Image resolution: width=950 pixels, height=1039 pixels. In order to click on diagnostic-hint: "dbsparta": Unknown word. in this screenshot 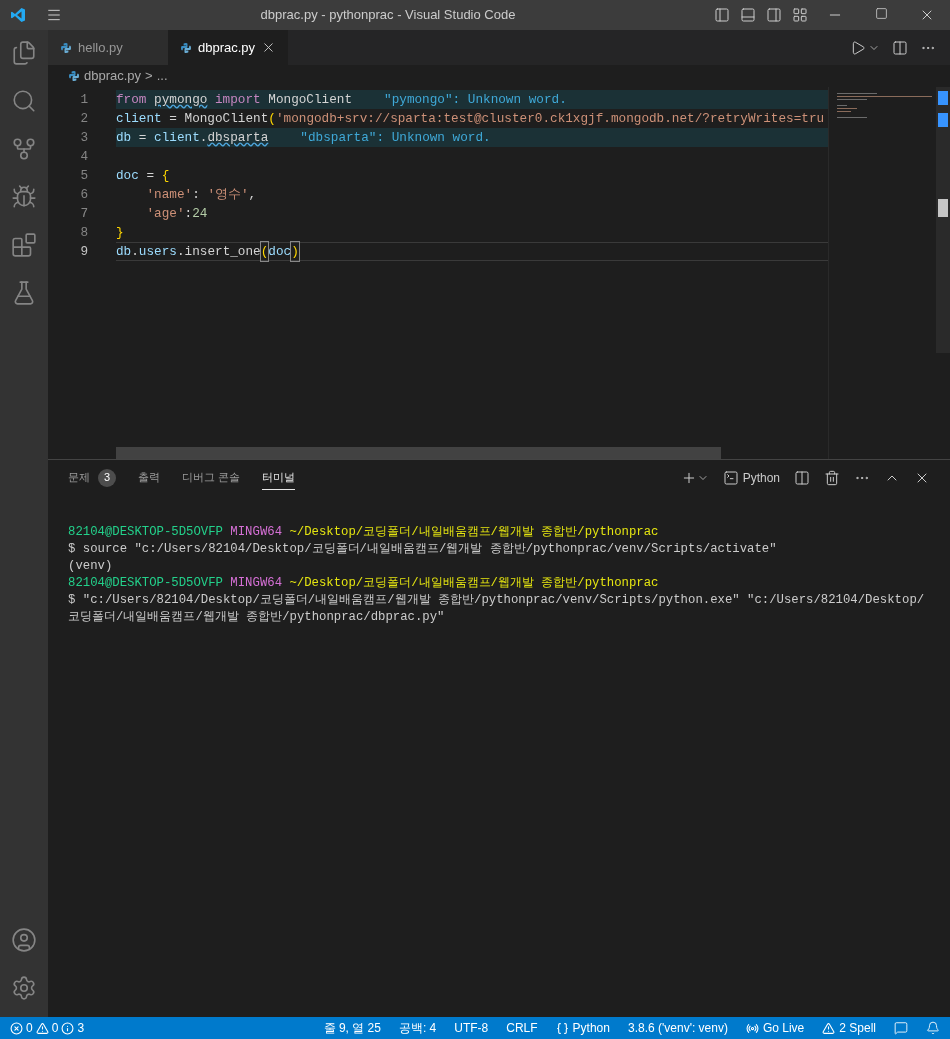, I will do `click(395, 138)`.